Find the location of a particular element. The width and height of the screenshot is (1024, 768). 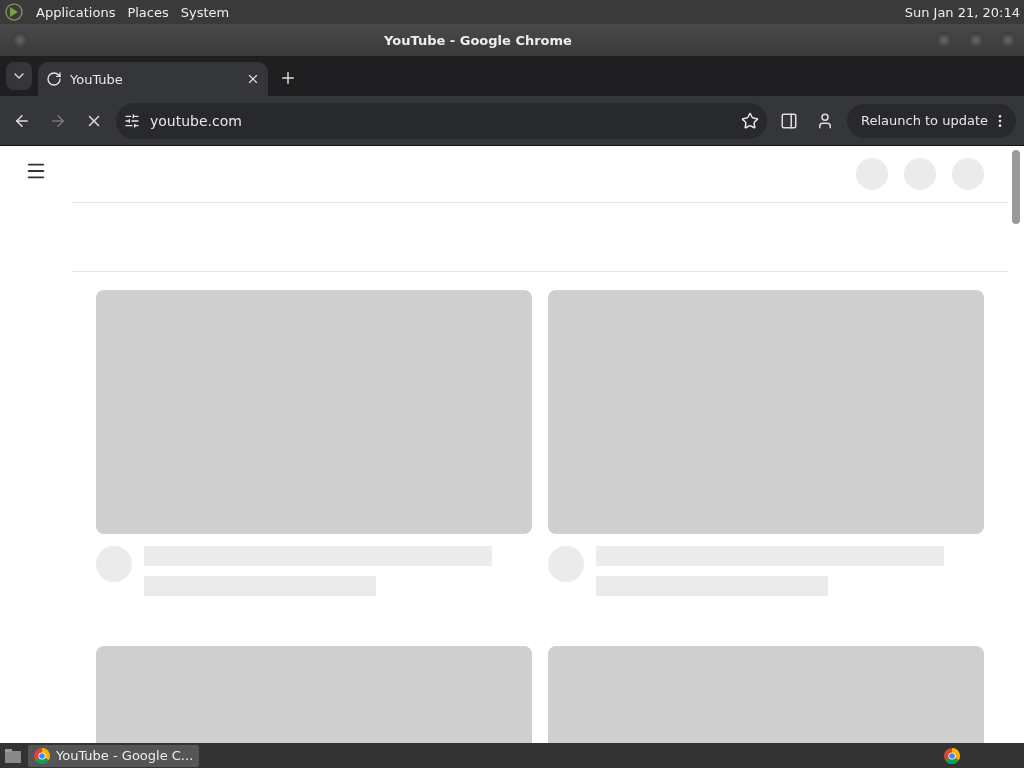

url-text: youtube.com is located at coordinates (196, 120).